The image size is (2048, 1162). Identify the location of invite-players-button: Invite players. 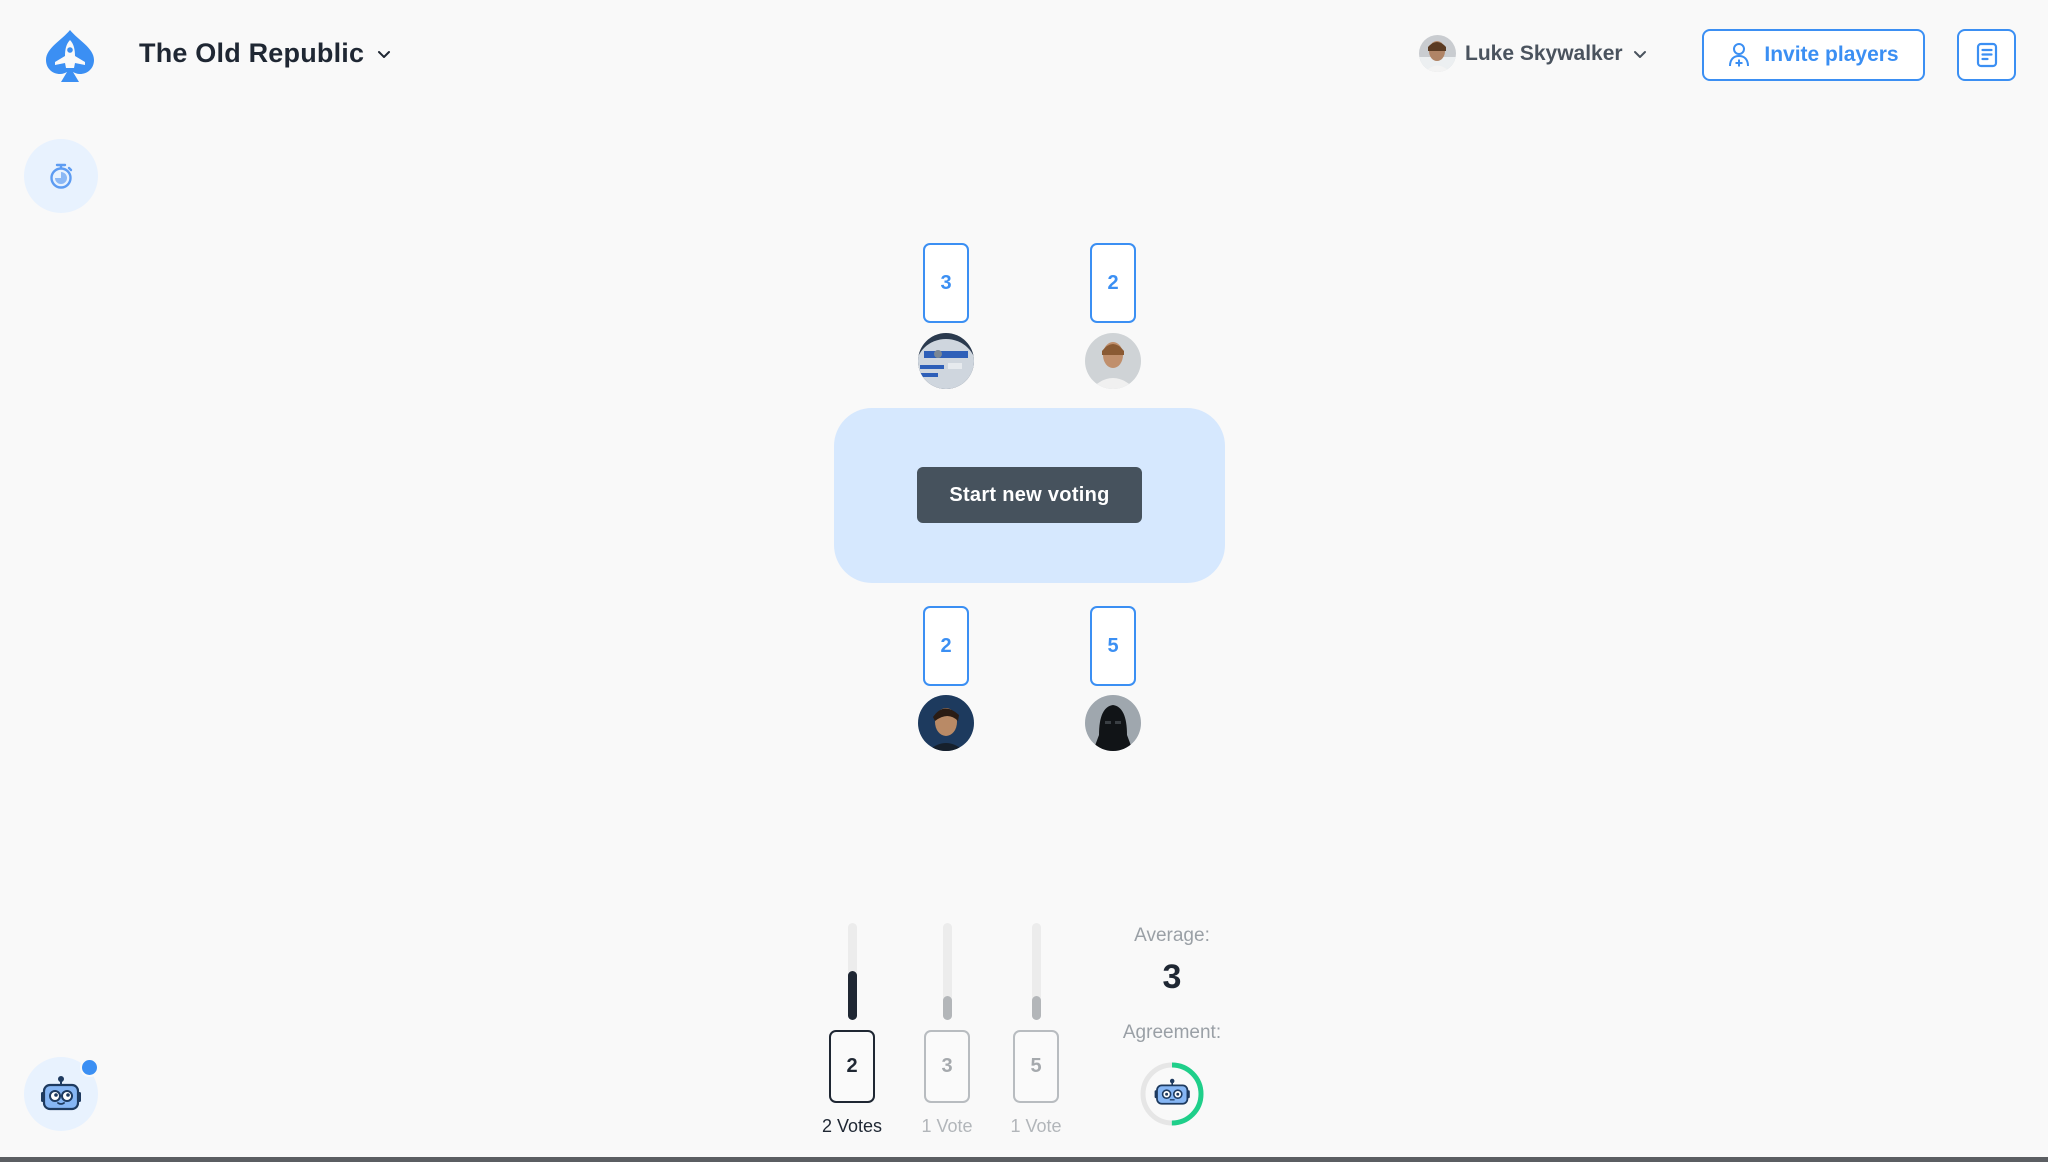
(1813, 55).